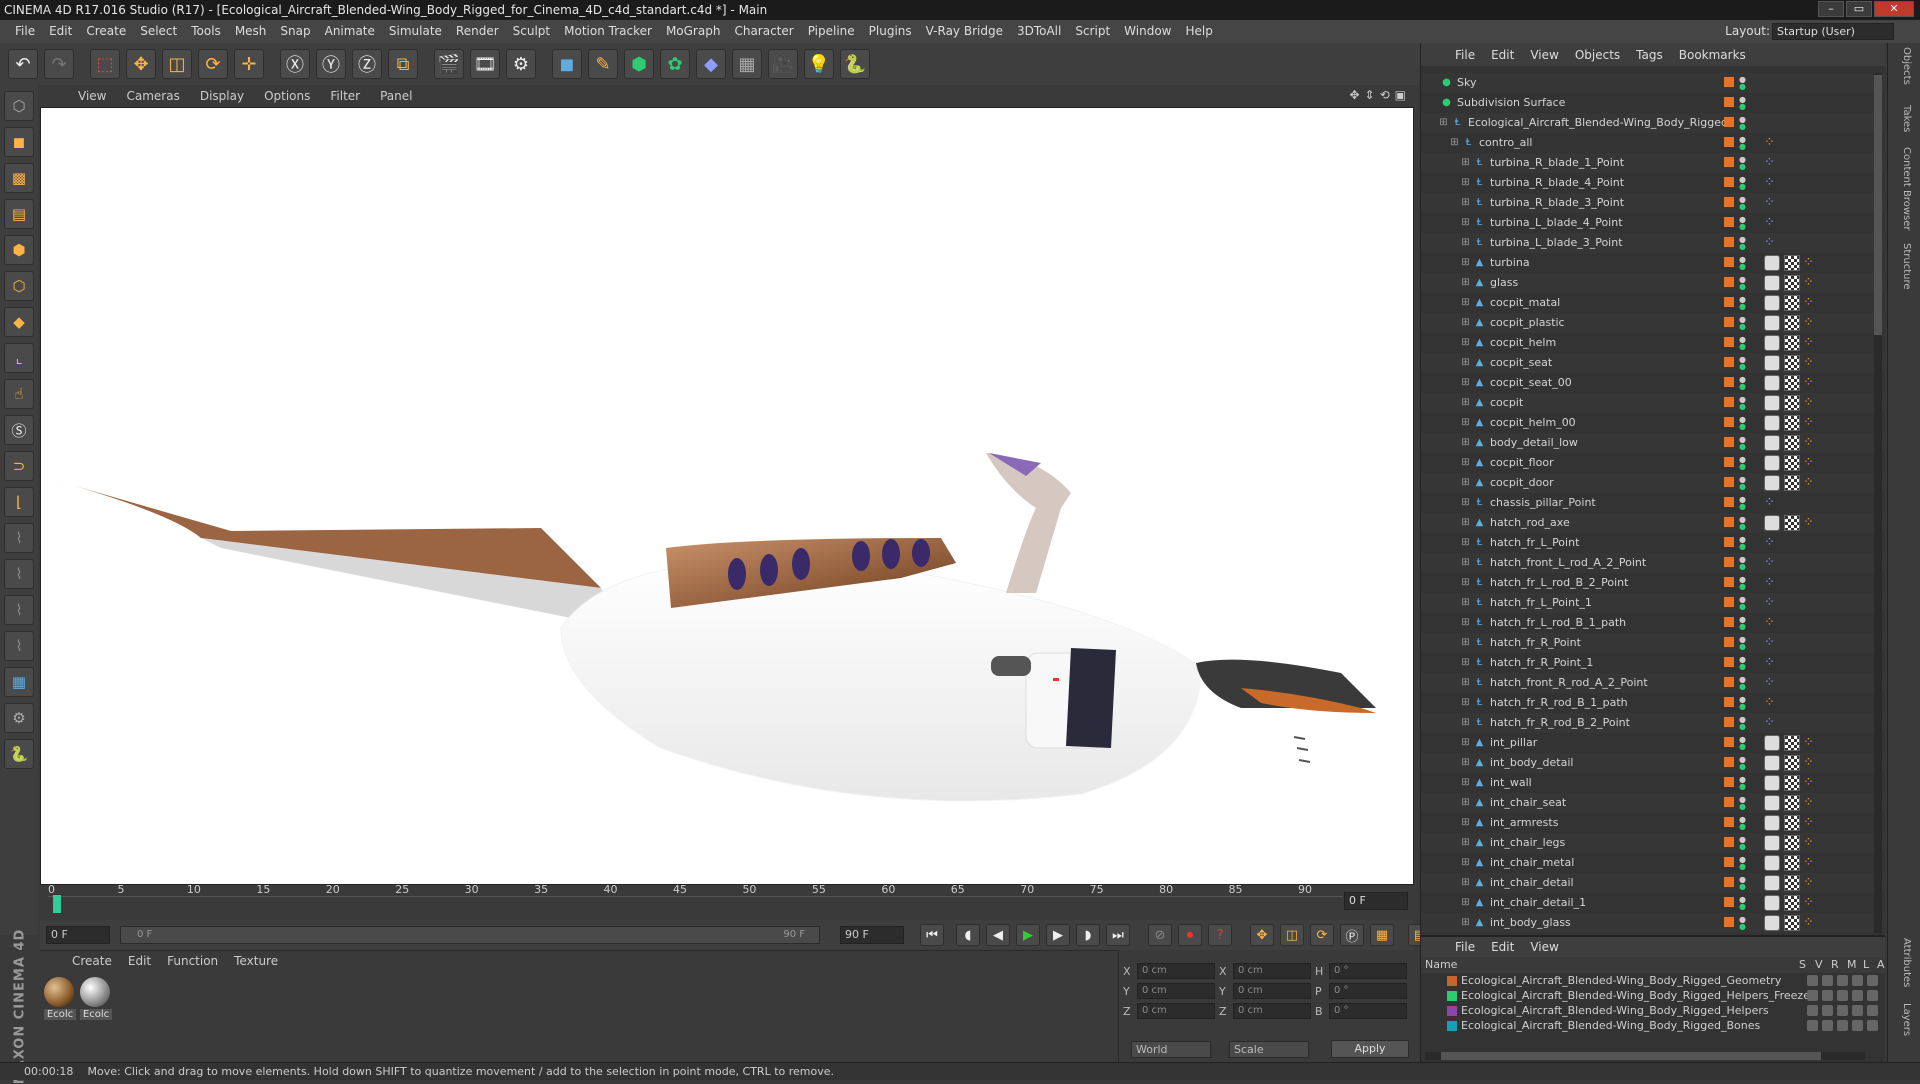  What do you see at coordinates (57, 904) in the screenshot?
I see `timeline-playhead` at bounding box center [57, 904].